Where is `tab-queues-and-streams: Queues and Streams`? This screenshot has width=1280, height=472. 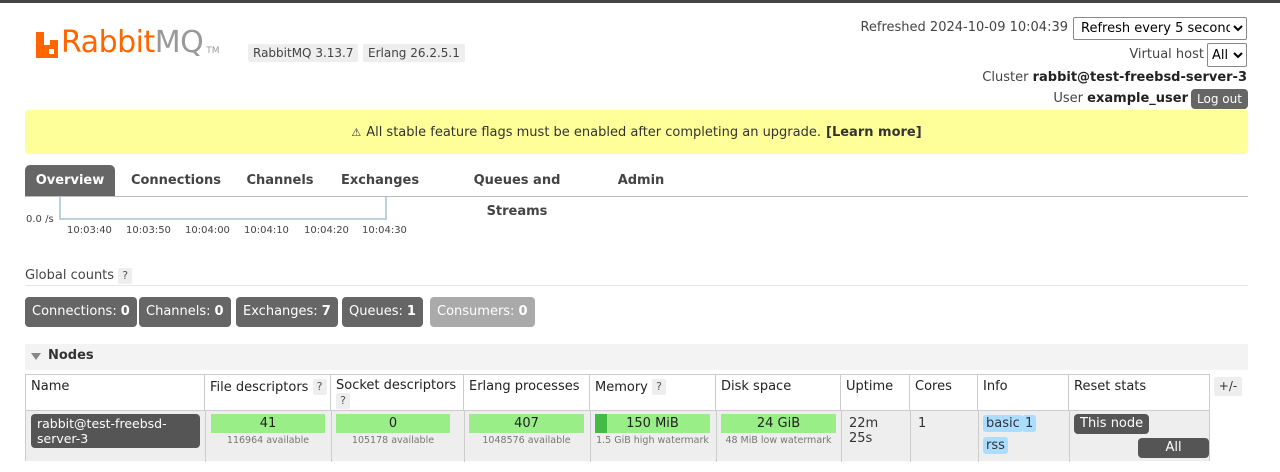 tab-queues-and-streams: Queues and Streams is located at coordinates (517, 192).